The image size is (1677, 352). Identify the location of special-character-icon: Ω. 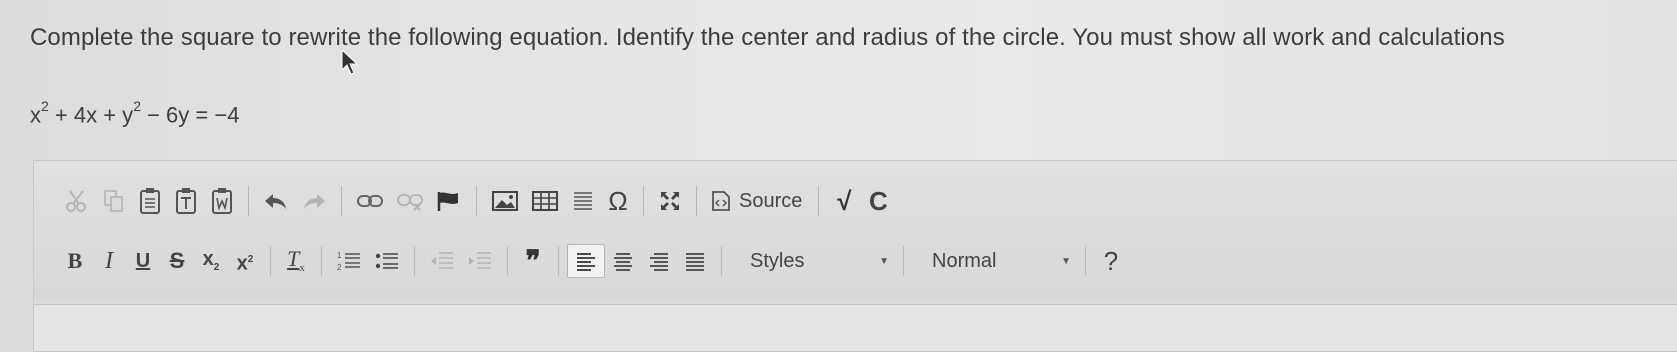
(618, 201).